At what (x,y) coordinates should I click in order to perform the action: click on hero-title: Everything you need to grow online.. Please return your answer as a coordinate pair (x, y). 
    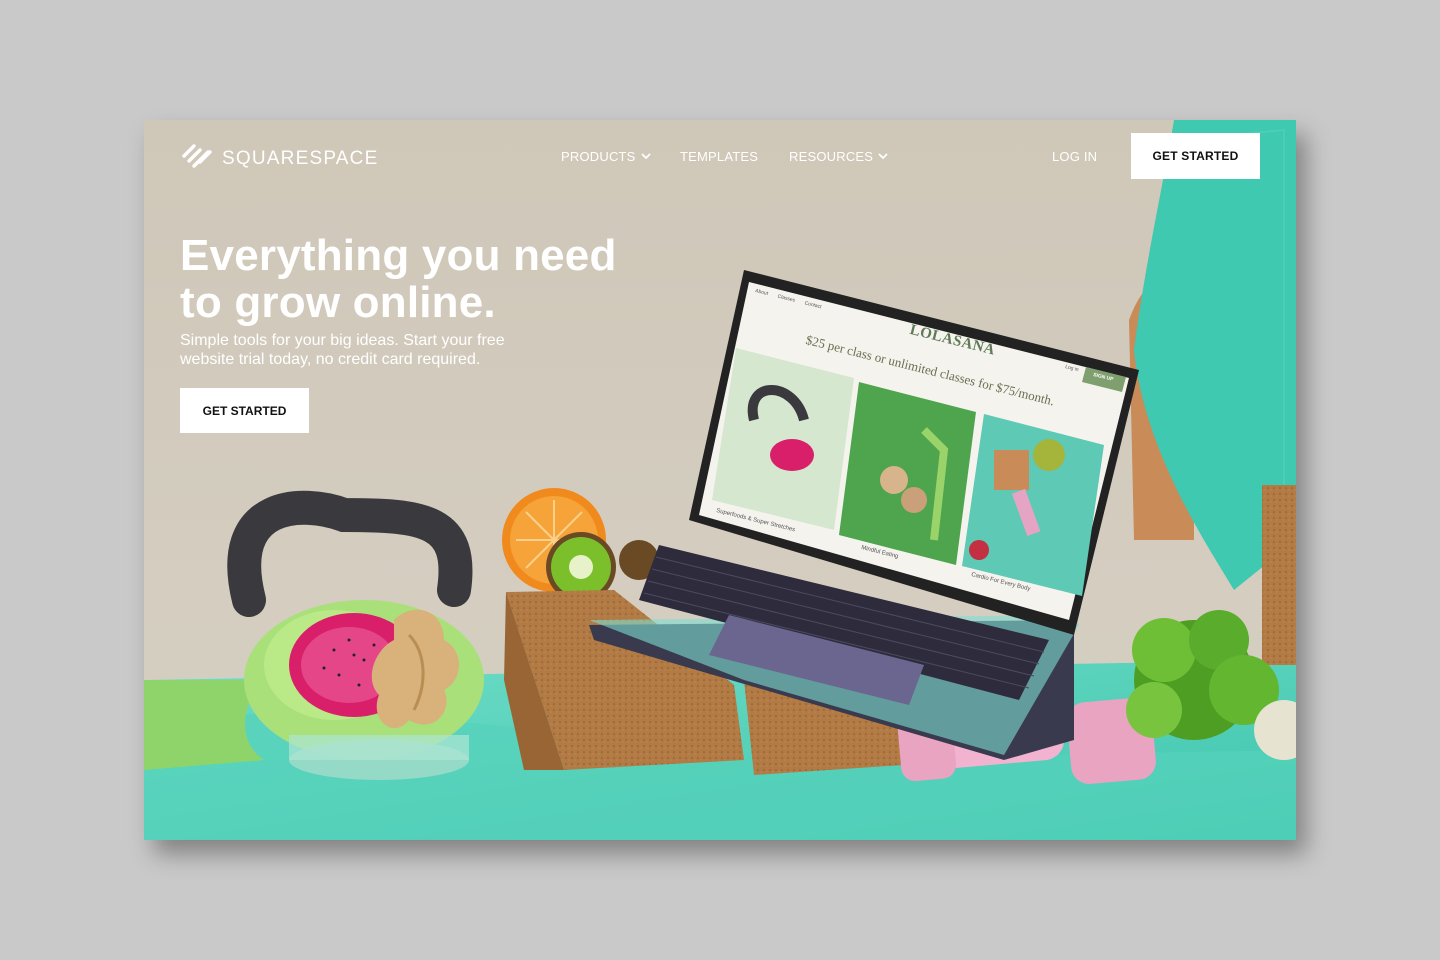
    Looking at the image, I should click on (415, 279).